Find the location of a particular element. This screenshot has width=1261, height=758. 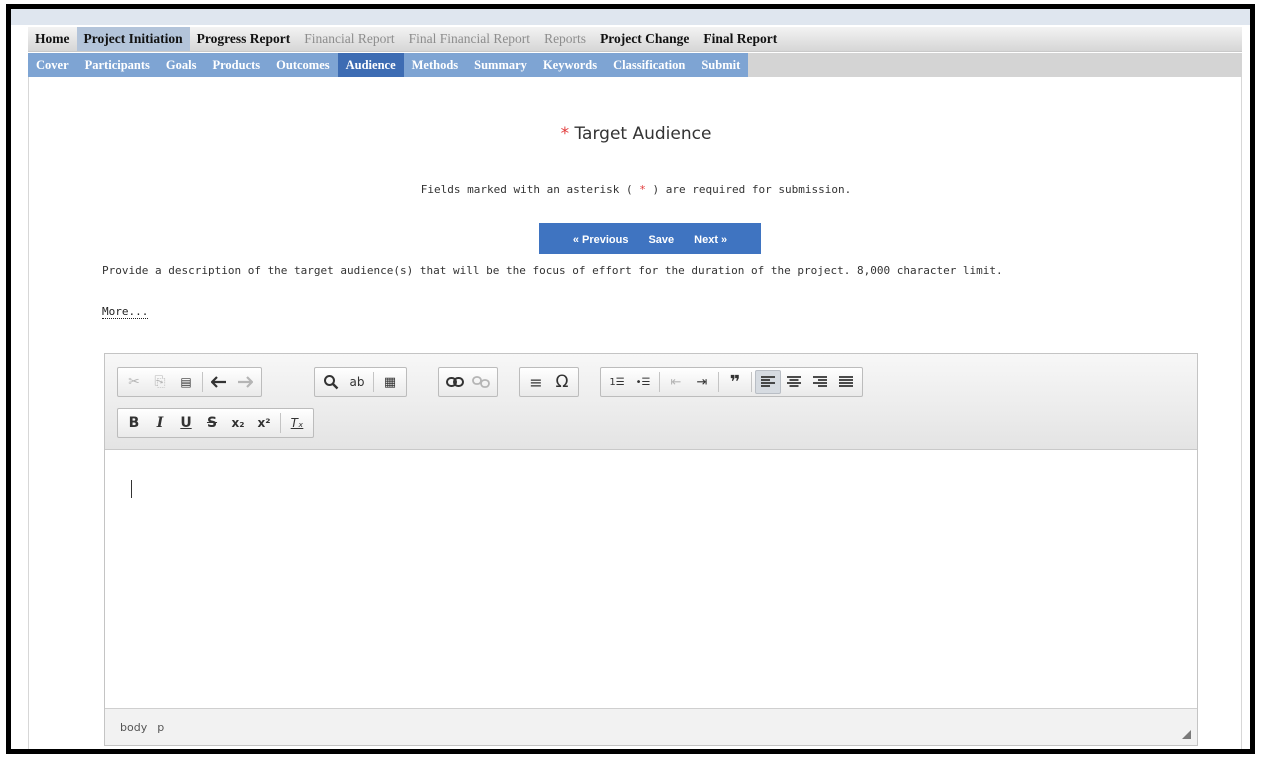

indent-icon: ⇥ is located at coordinates (702, 382).